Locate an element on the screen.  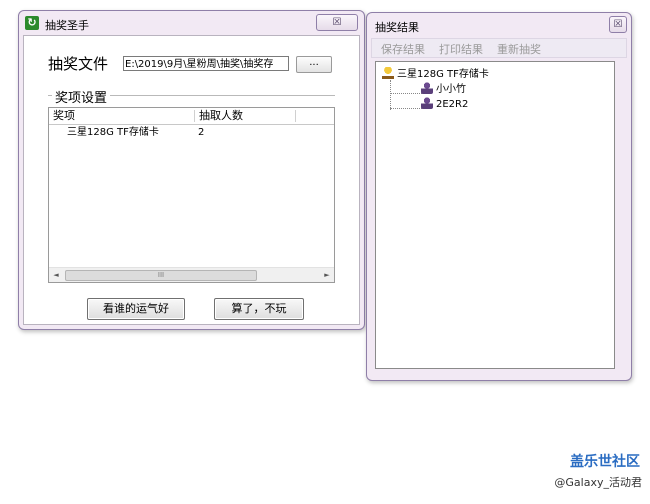
tree-child-winner: 2E2R2 is located at coordinates (444, 104).